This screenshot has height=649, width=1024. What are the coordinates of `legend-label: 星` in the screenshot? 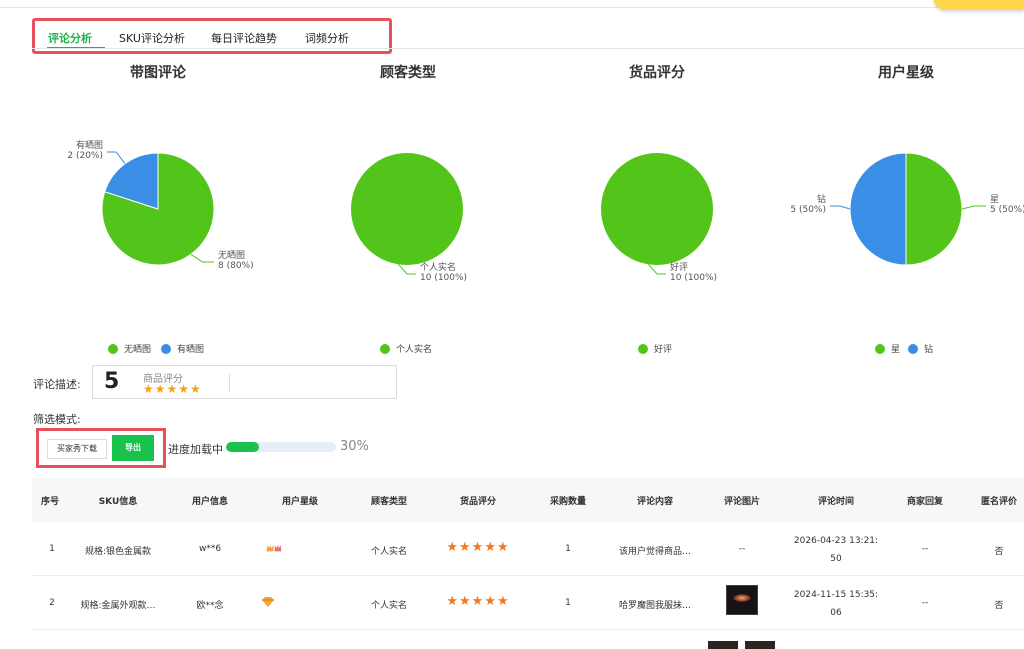 It's located at (895, 348).